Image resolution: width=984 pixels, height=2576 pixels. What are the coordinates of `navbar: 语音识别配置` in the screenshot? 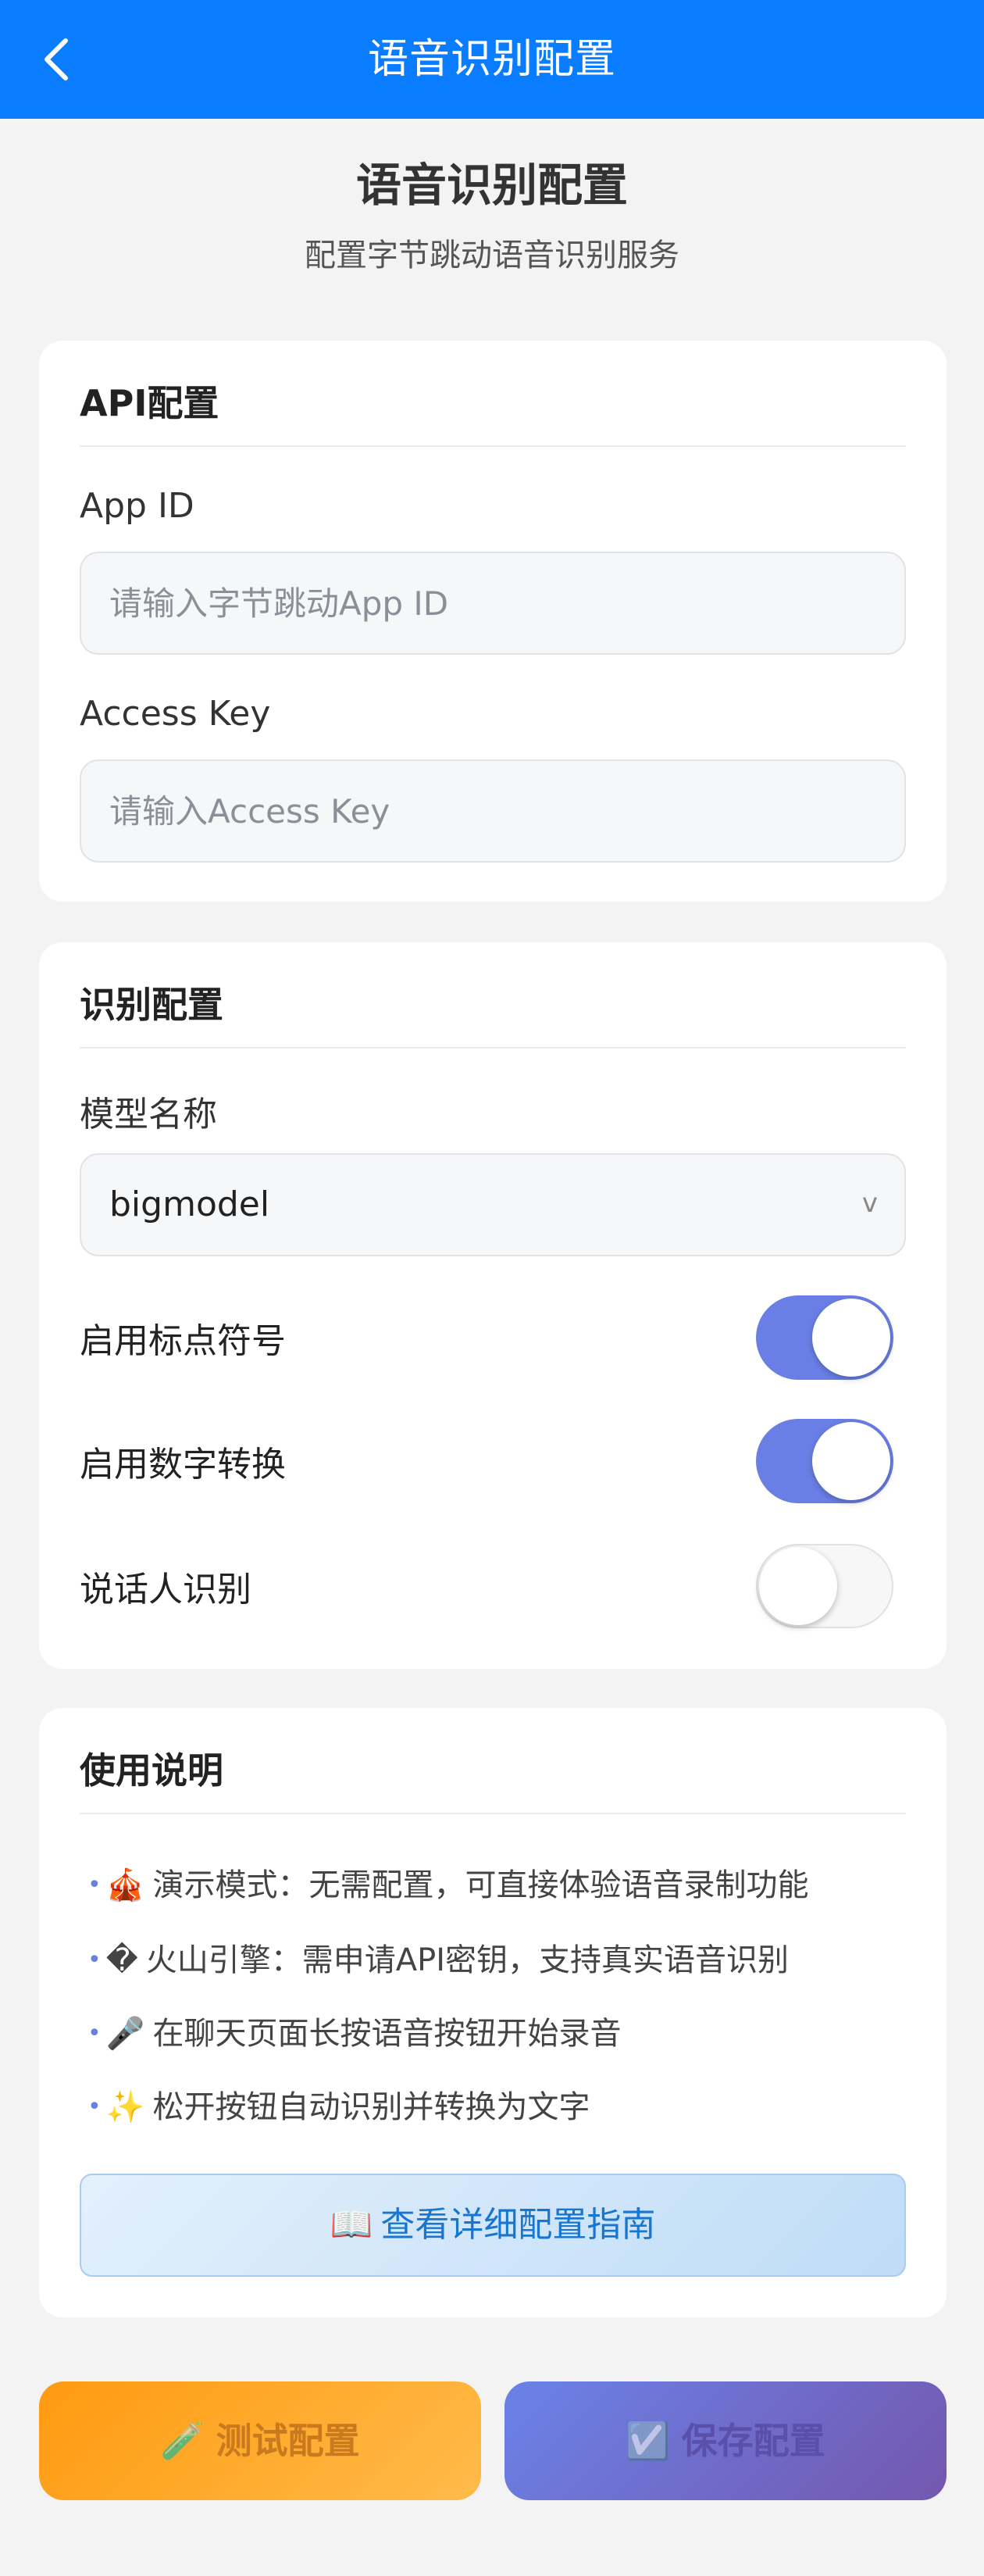 It's located at (492, 60).